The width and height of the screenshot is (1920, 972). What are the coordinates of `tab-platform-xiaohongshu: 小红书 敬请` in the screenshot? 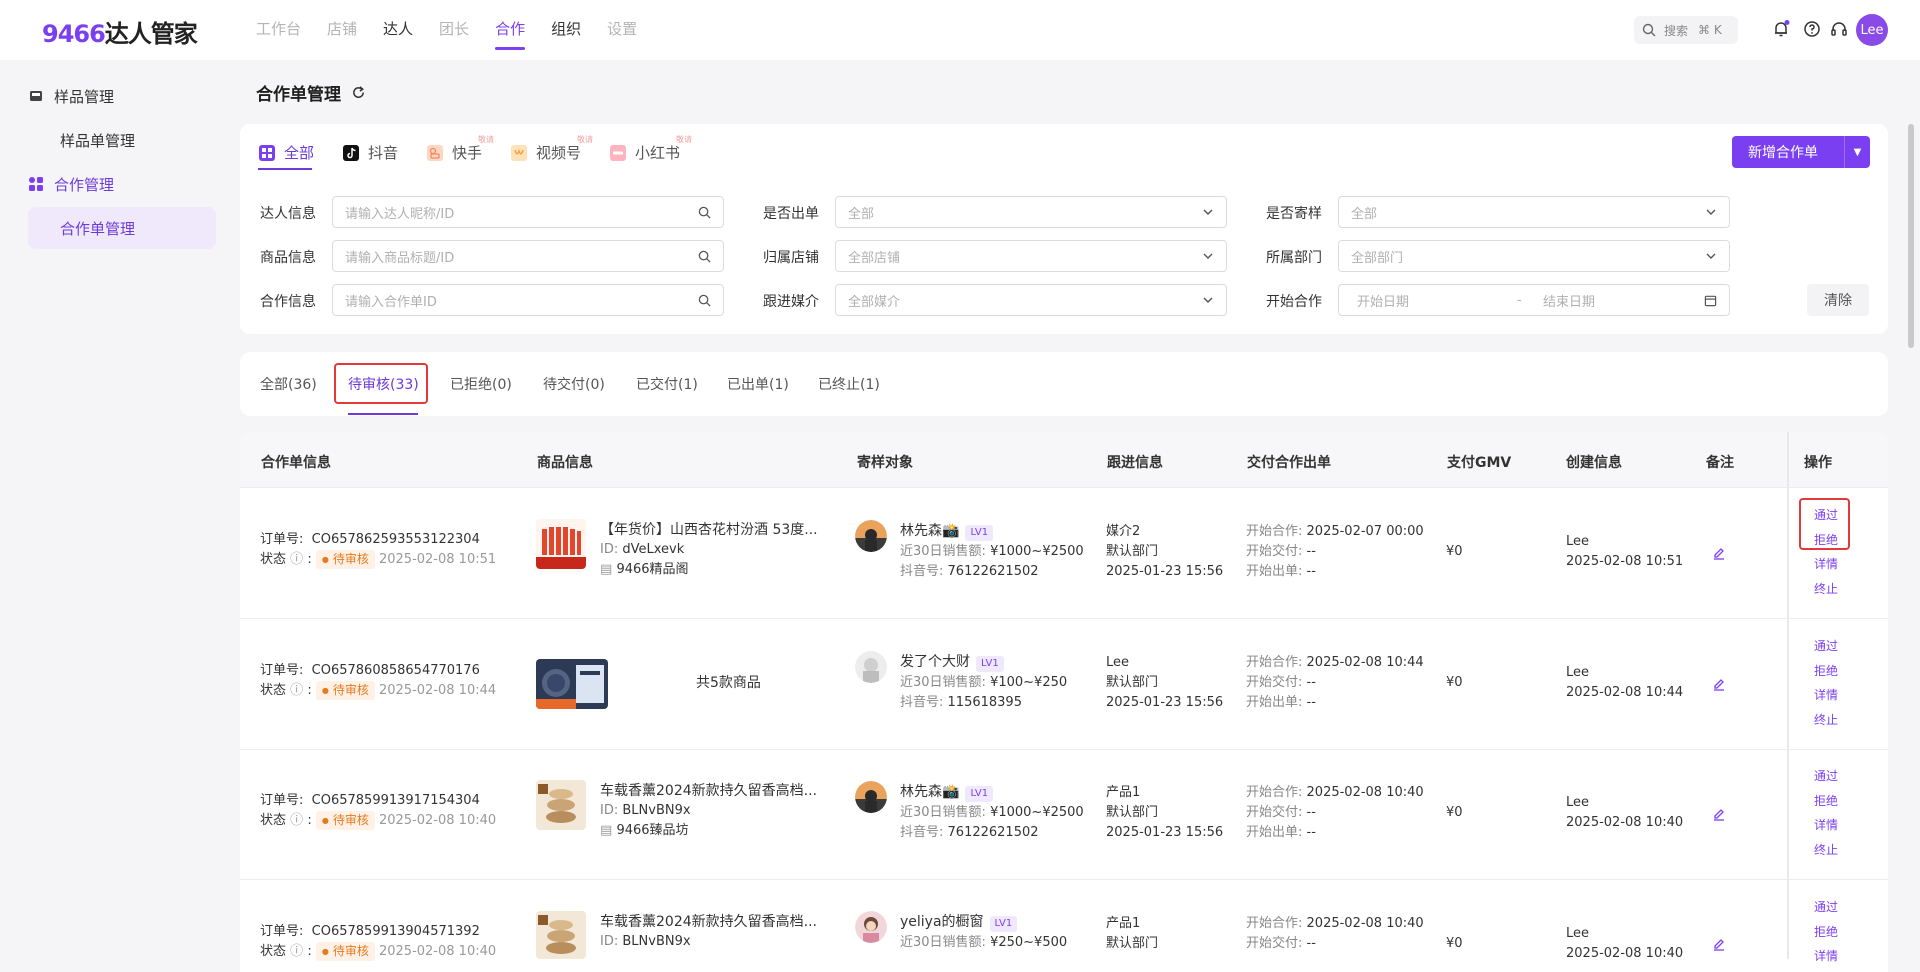 It's located at (651, 149).